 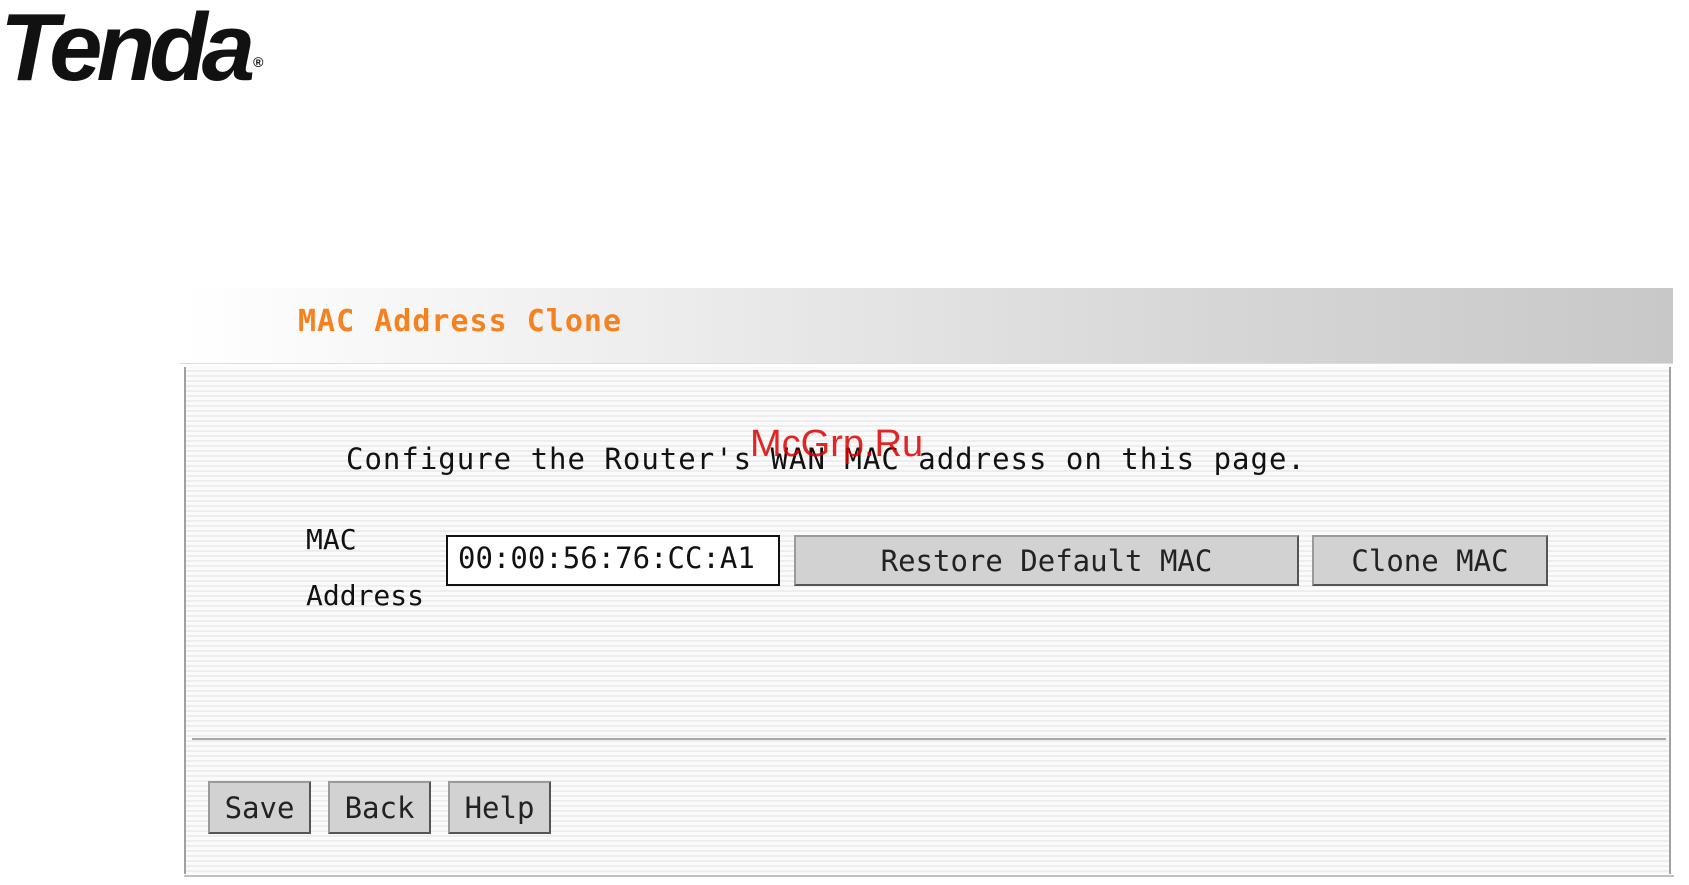 I want to click on save-button: Save, so click(x=259, y=807).